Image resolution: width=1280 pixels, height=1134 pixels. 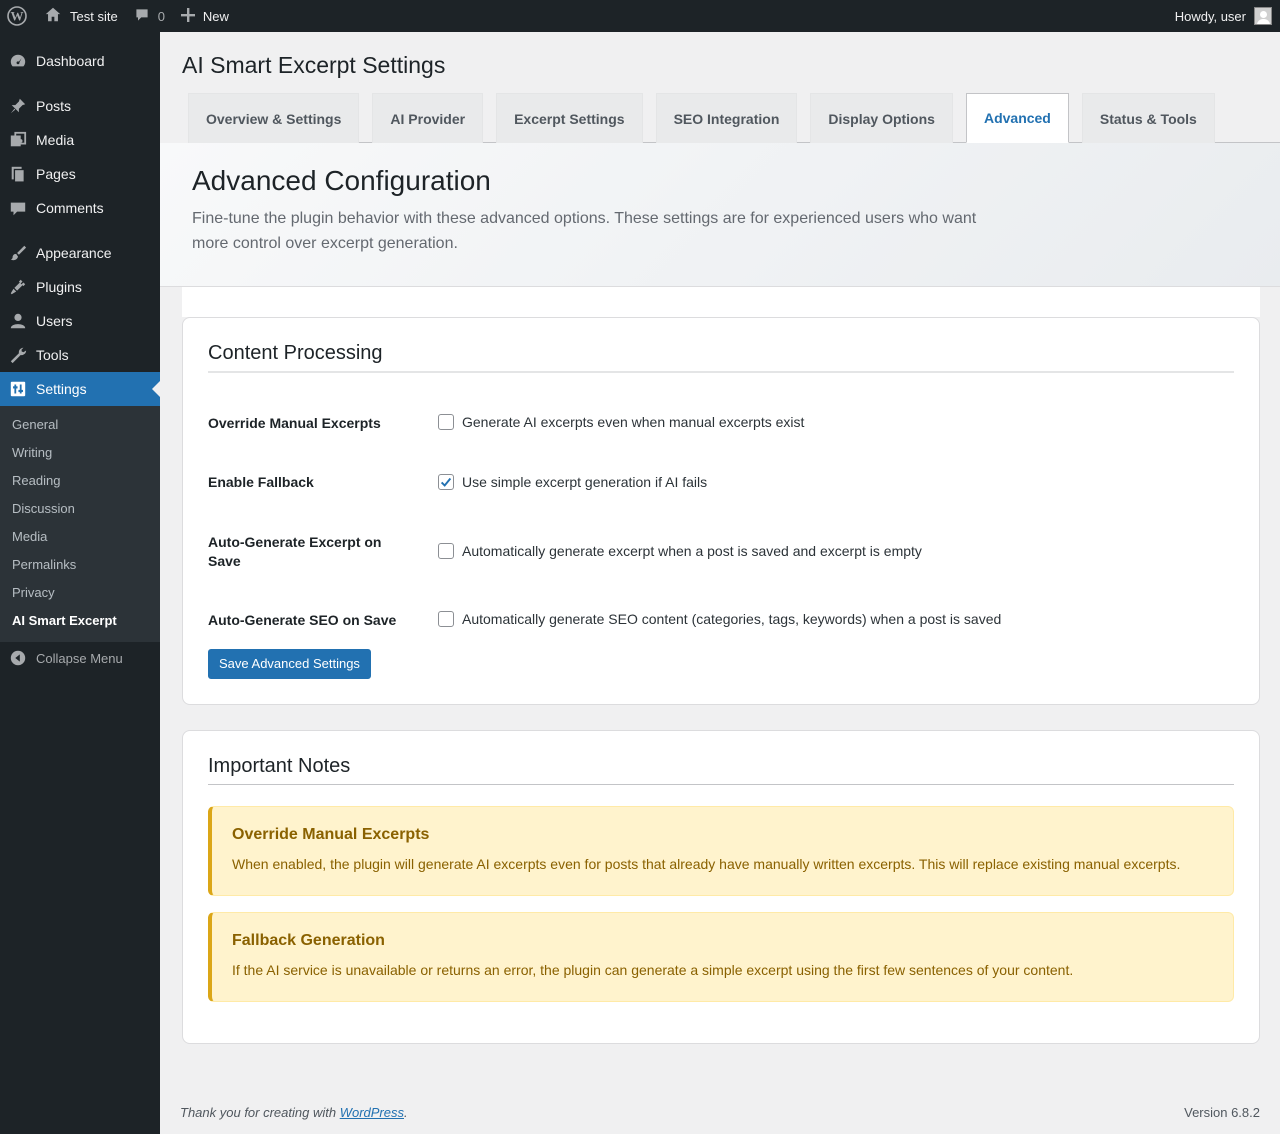 I want to click on menu-item-posts: Posts, so click(x=80, y=106).